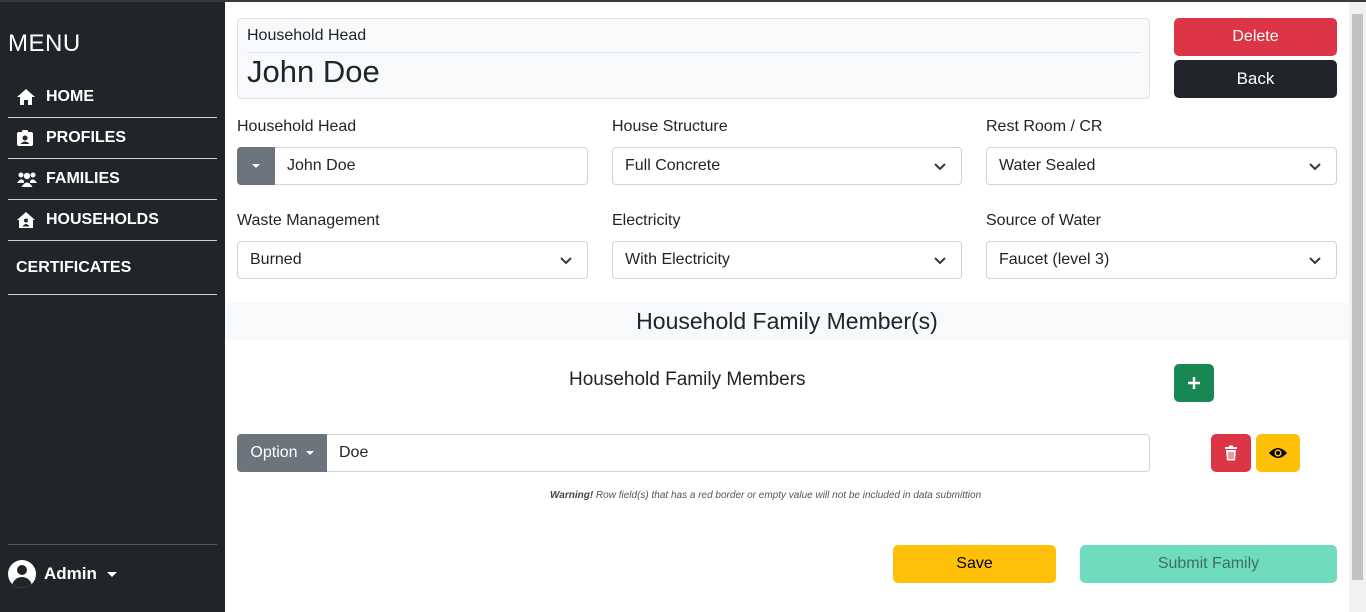 The height and width of the screenshot is (612, 1366). I want to click on member-option-label: Option, so click(274, 452).